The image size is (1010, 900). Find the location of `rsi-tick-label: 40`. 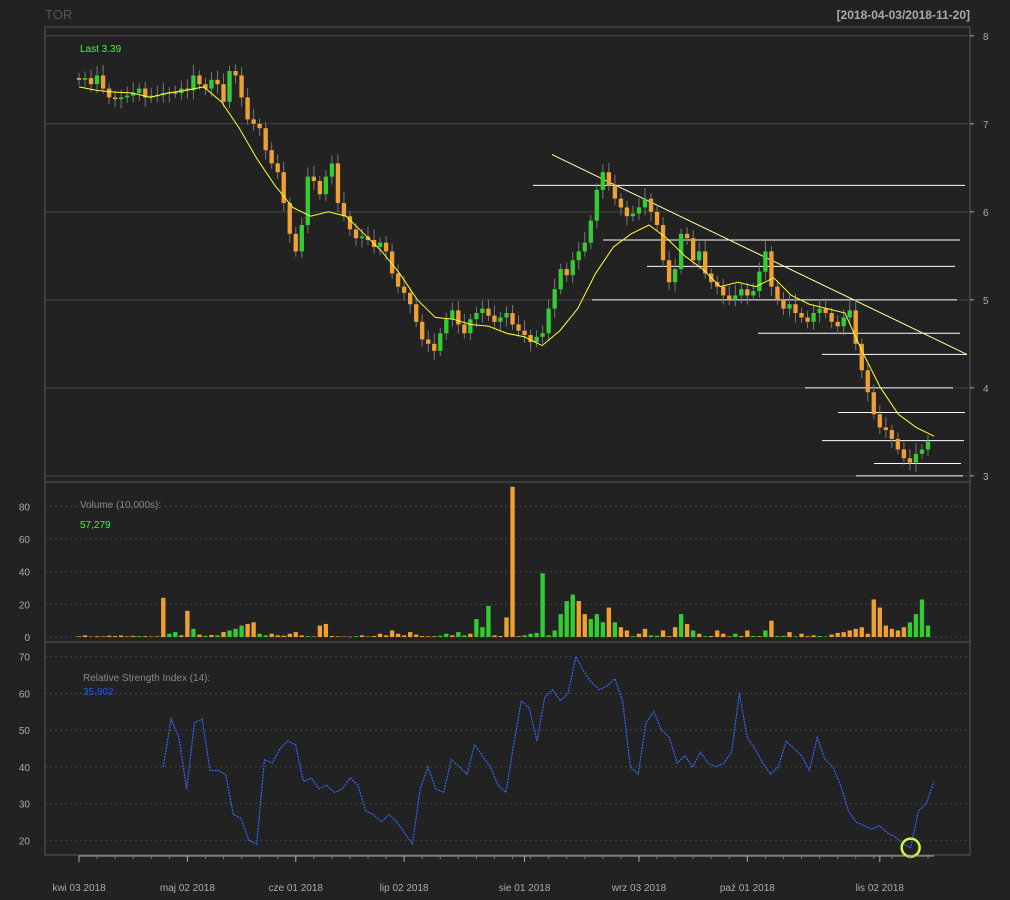

rsi-tick-label: 40 is located at coordinates (25, 768).